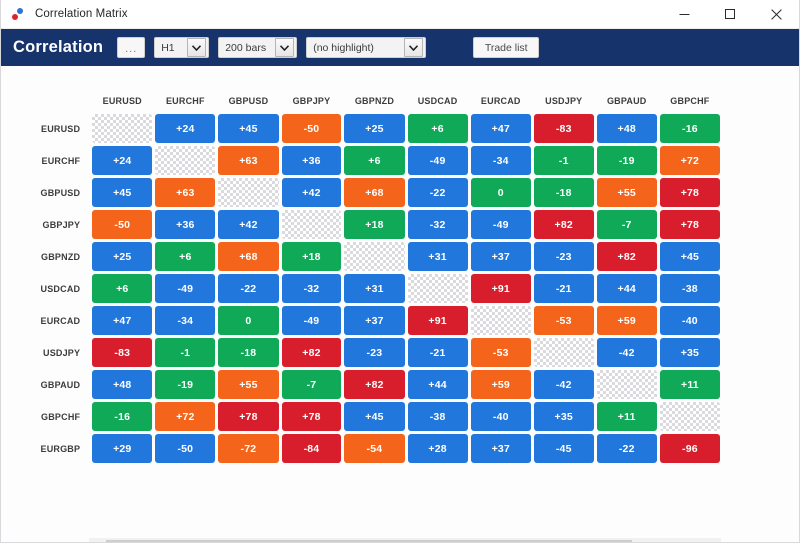 The width and height of the screenshot is (800, 543). What do you see at coordinates (684, 14) in the screenshot?
I see `minimize-button` at bounding box center [684, 14].